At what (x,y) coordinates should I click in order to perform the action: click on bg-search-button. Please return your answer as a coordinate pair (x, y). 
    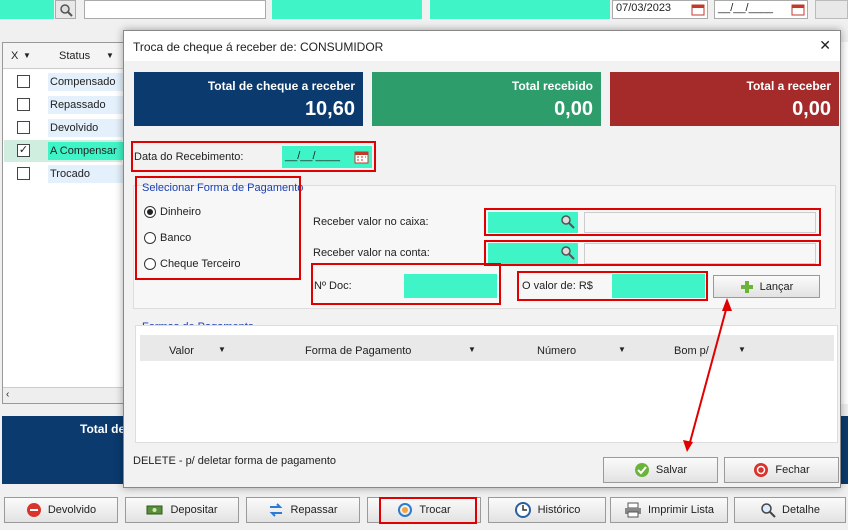
    Looking at the image, I should click on (65, 9).